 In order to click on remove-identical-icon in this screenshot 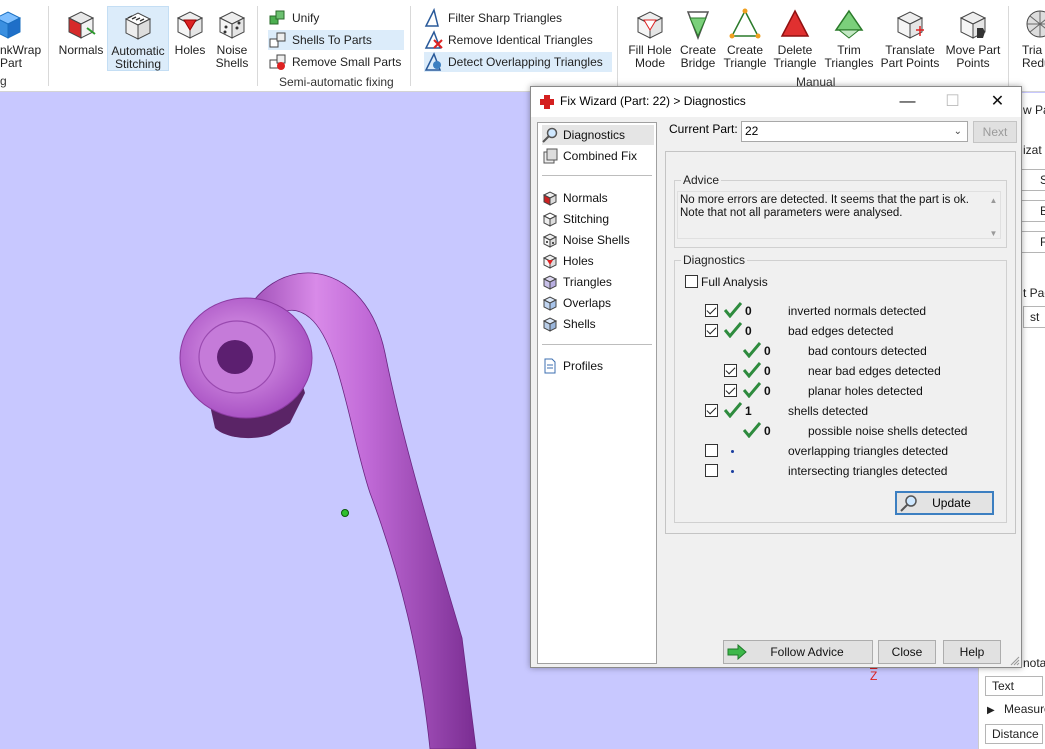, I will do `click(433, 39)`.